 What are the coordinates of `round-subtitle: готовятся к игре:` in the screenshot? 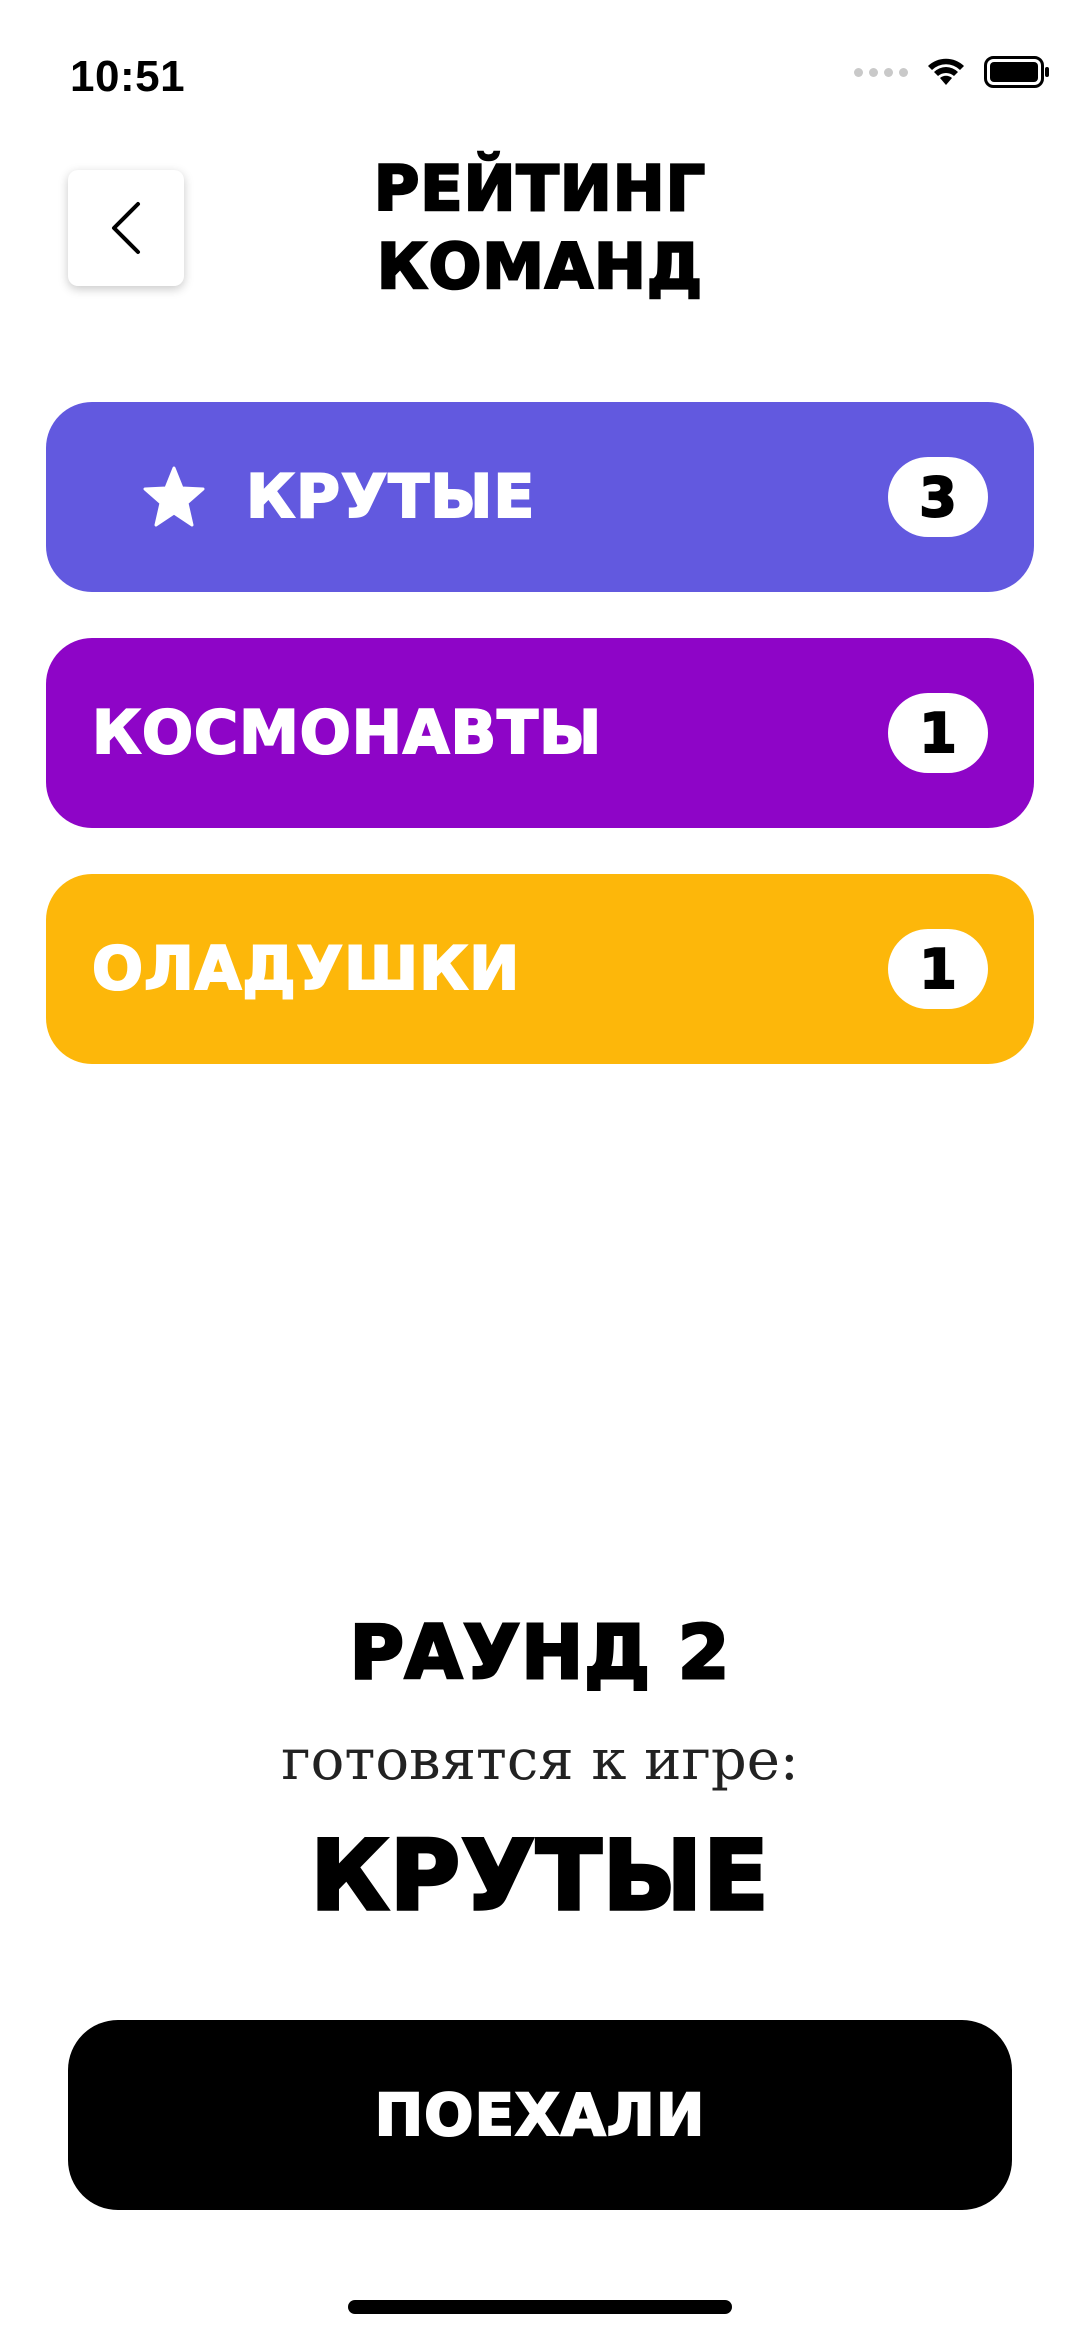 It's located at (540, 1760).